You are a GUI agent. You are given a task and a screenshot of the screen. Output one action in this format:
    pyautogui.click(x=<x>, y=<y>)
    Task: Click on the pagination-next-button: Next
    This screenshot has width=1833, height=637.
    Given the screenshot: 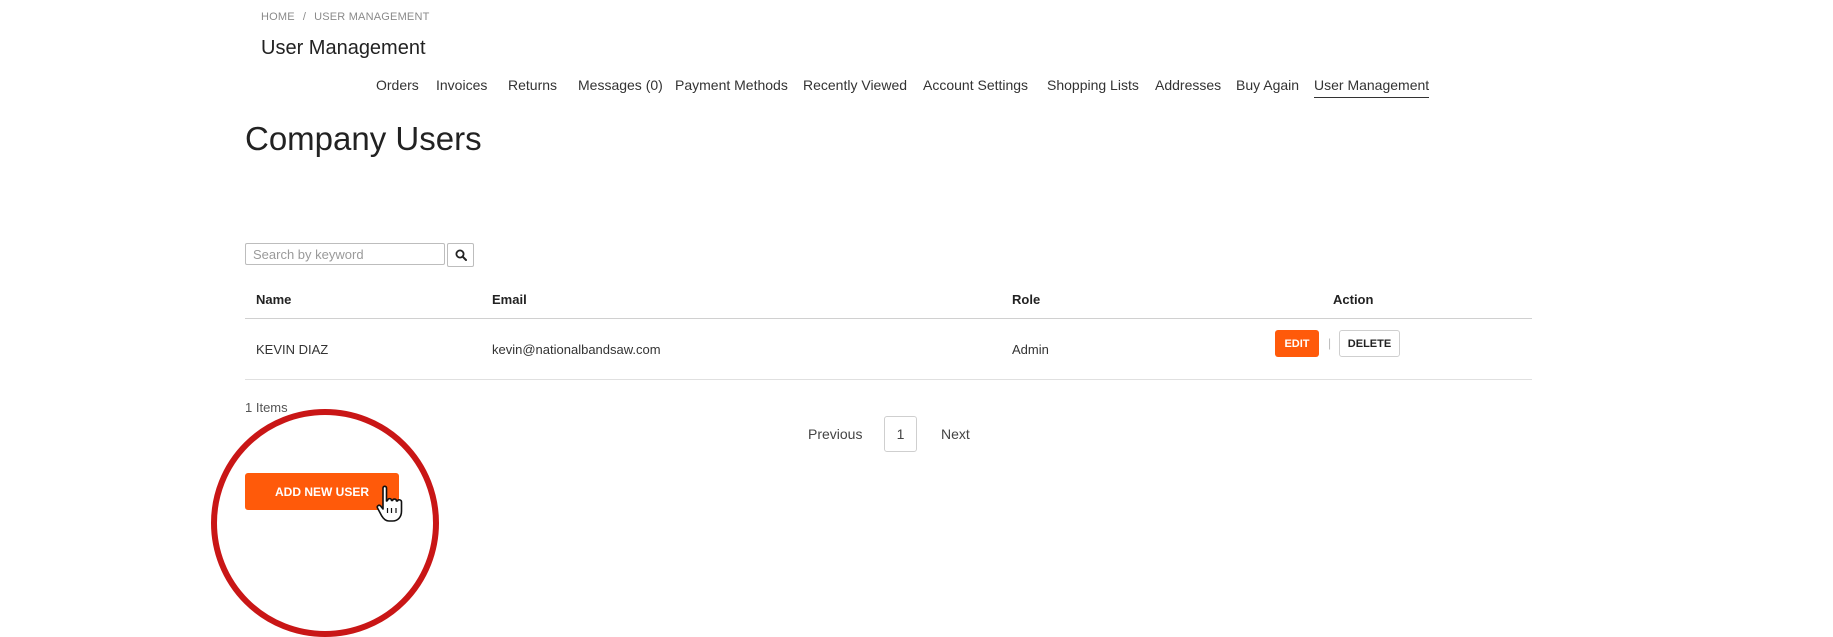 What is the action you would take?
    pyautogui.click(x=955, y=434)
    